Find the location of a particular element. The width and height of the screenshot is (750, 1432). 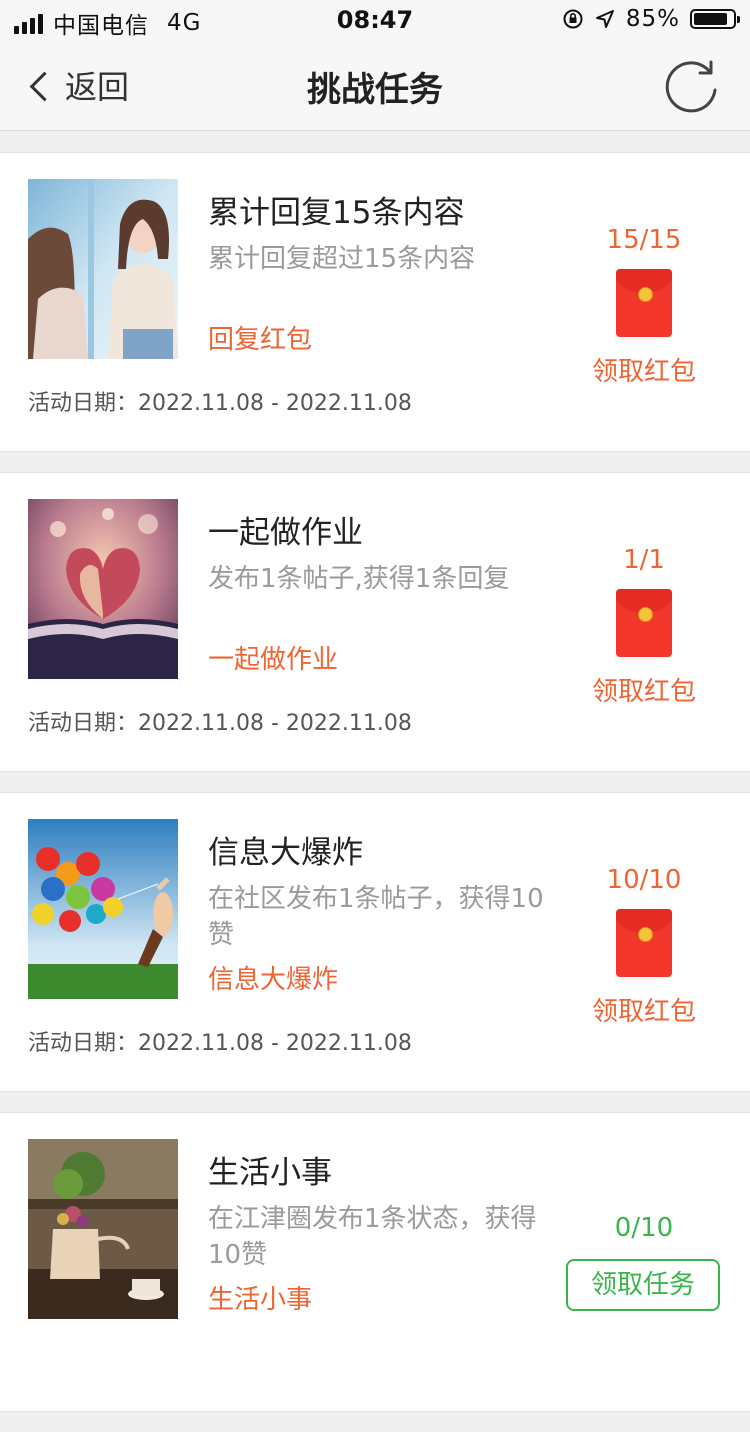

status-right: 85% is located at coordinates (651, 19).